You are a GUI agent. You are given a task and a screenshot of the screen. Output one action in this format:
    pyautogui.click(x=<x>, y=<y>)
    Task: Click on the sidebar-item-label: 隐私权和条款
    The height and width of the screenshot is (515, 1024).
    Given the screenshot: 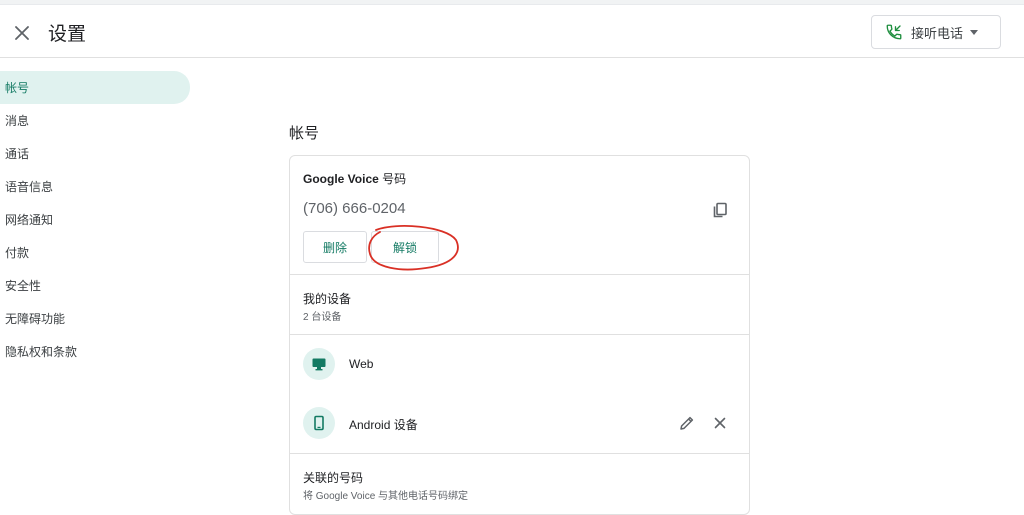 What is the action you would take?
    pyautogui.click(x=41, y=352)
    